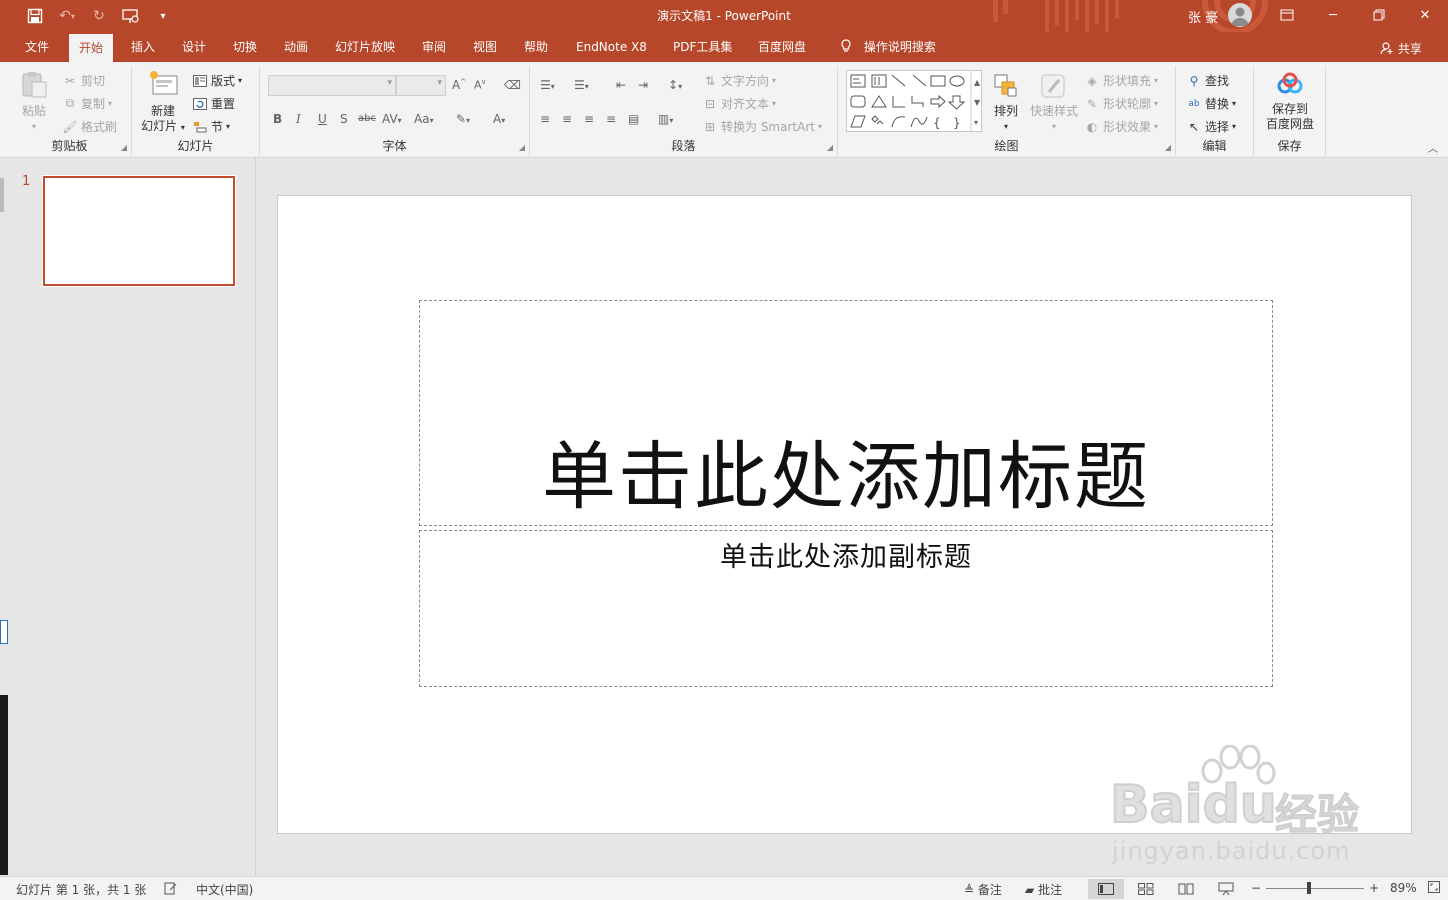 This screenshot has width=1448, height=900. Describe the element at coordinates (124, 147) in the screenshot. I see `clipboard-launcher-icon: ◢` at that location.